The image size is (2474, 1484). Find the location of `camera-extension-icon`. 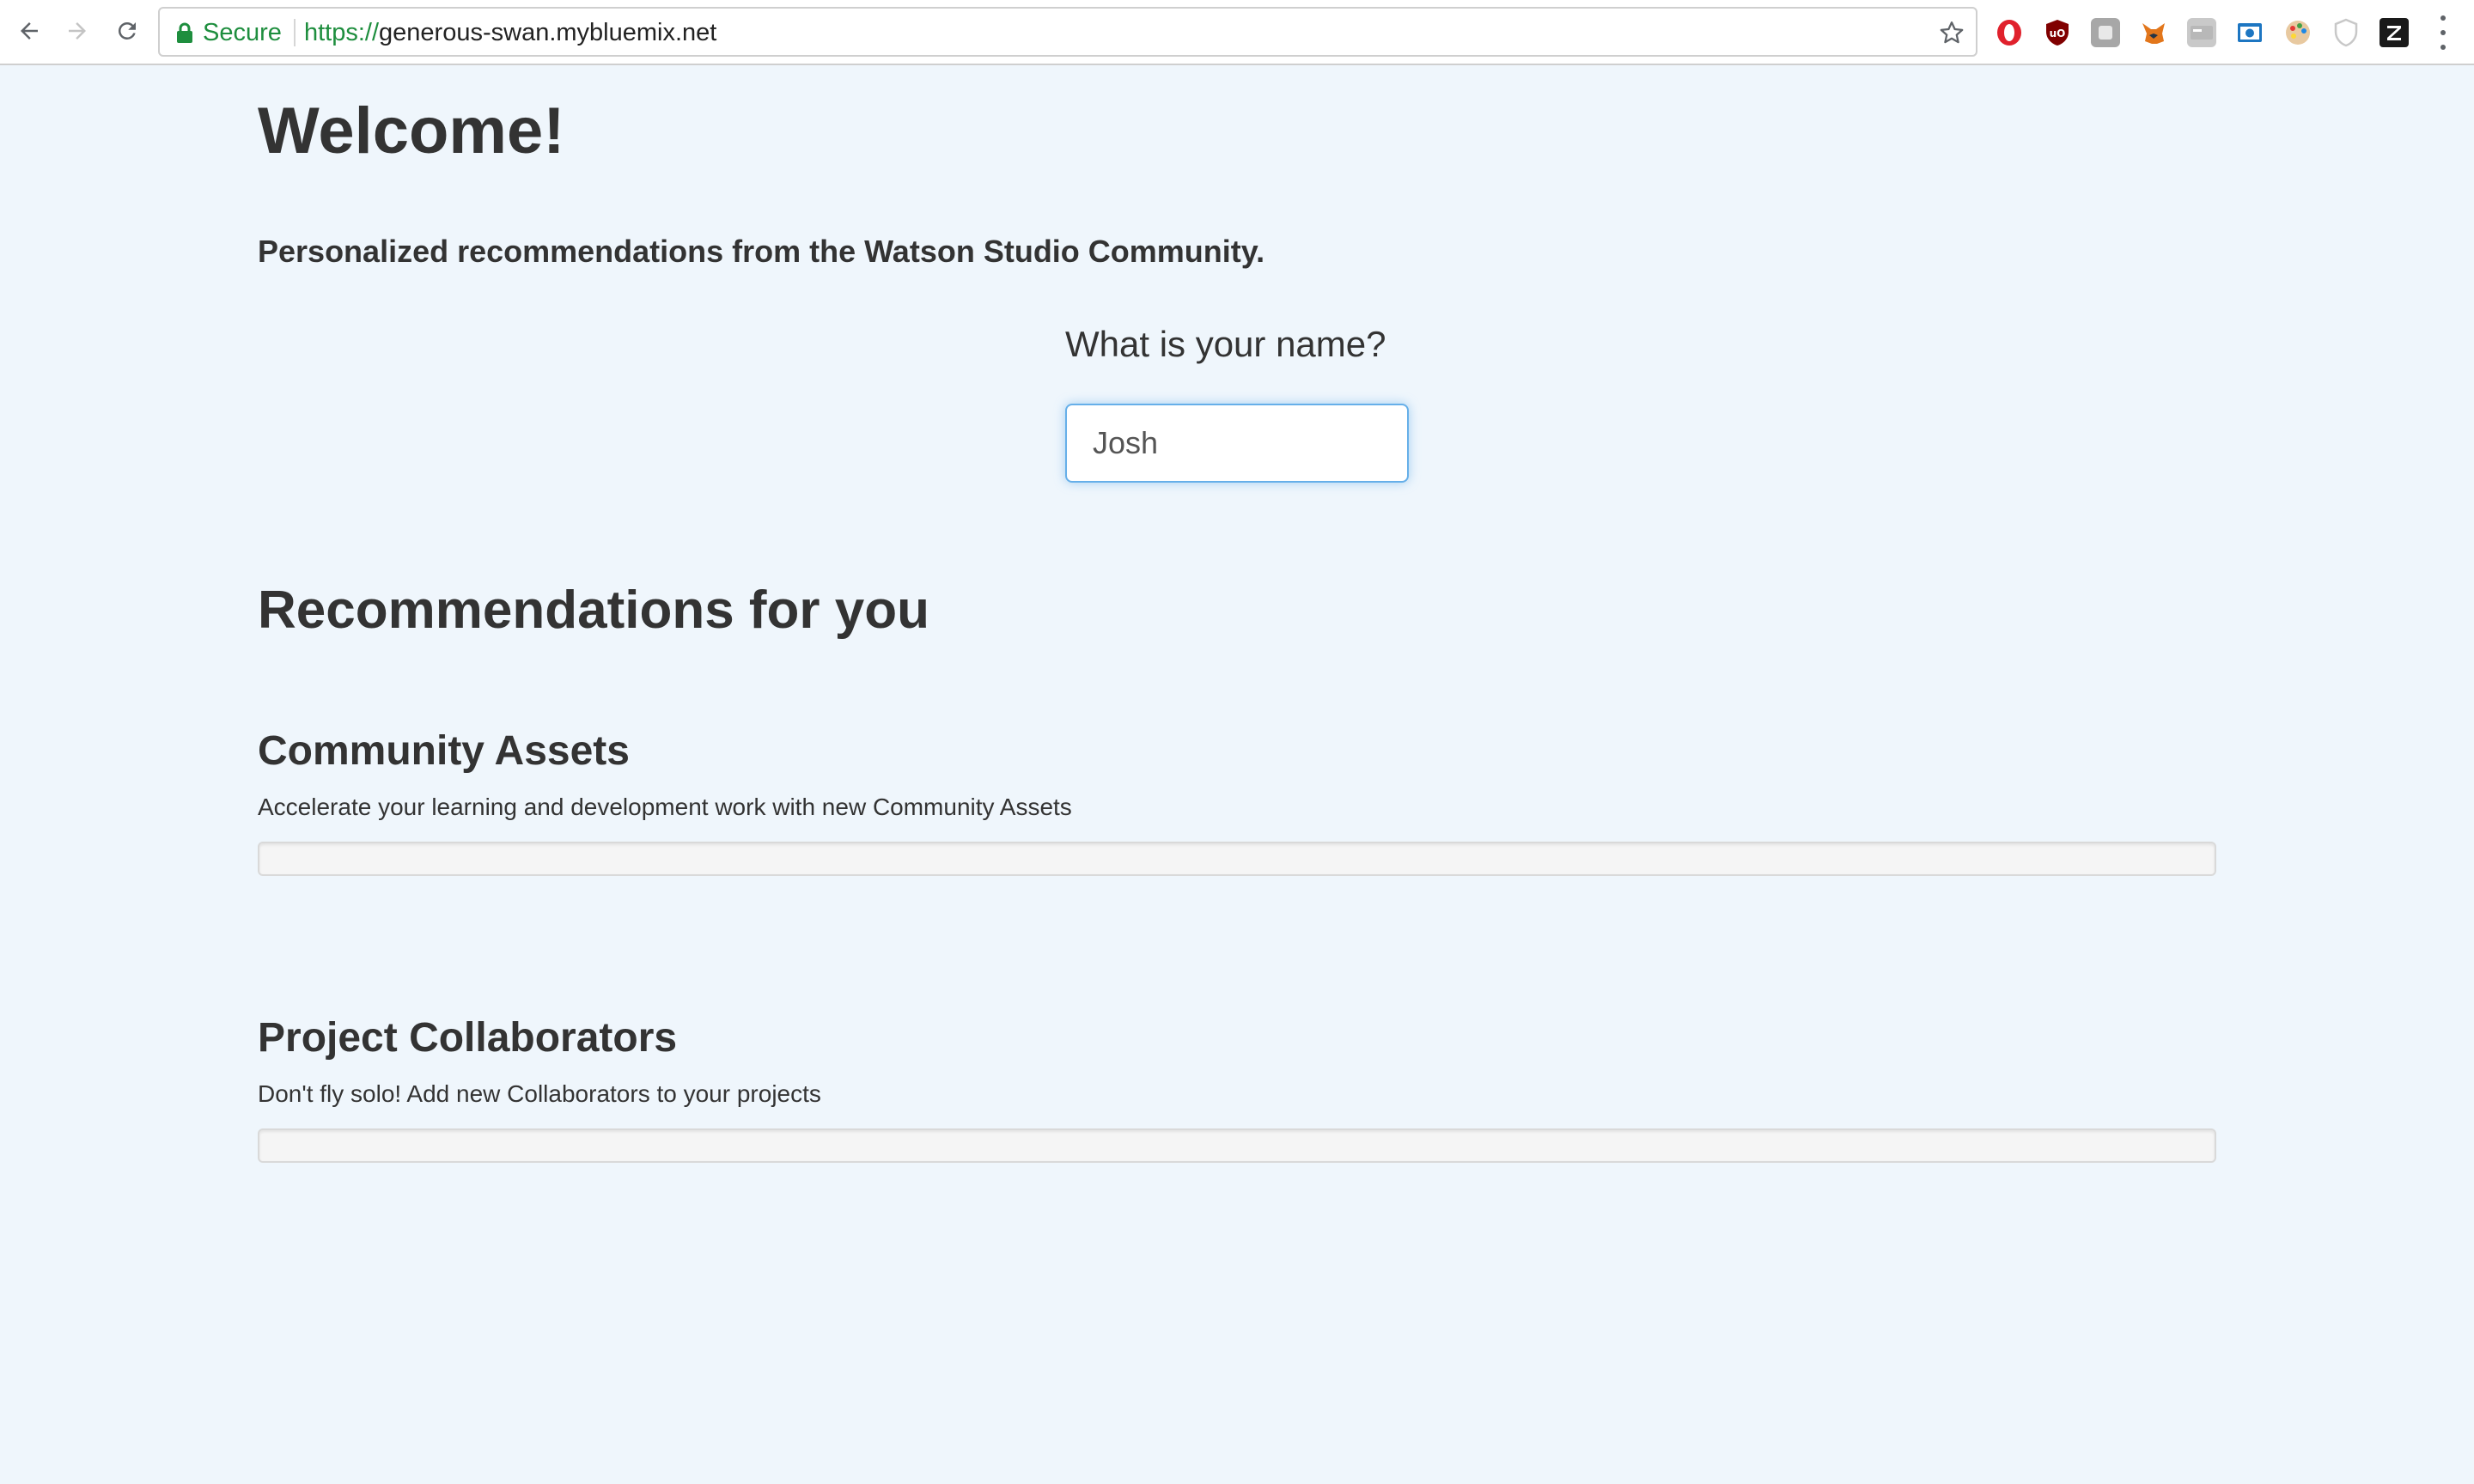

camera-extension-icon is located at coordinates (2249, 32).